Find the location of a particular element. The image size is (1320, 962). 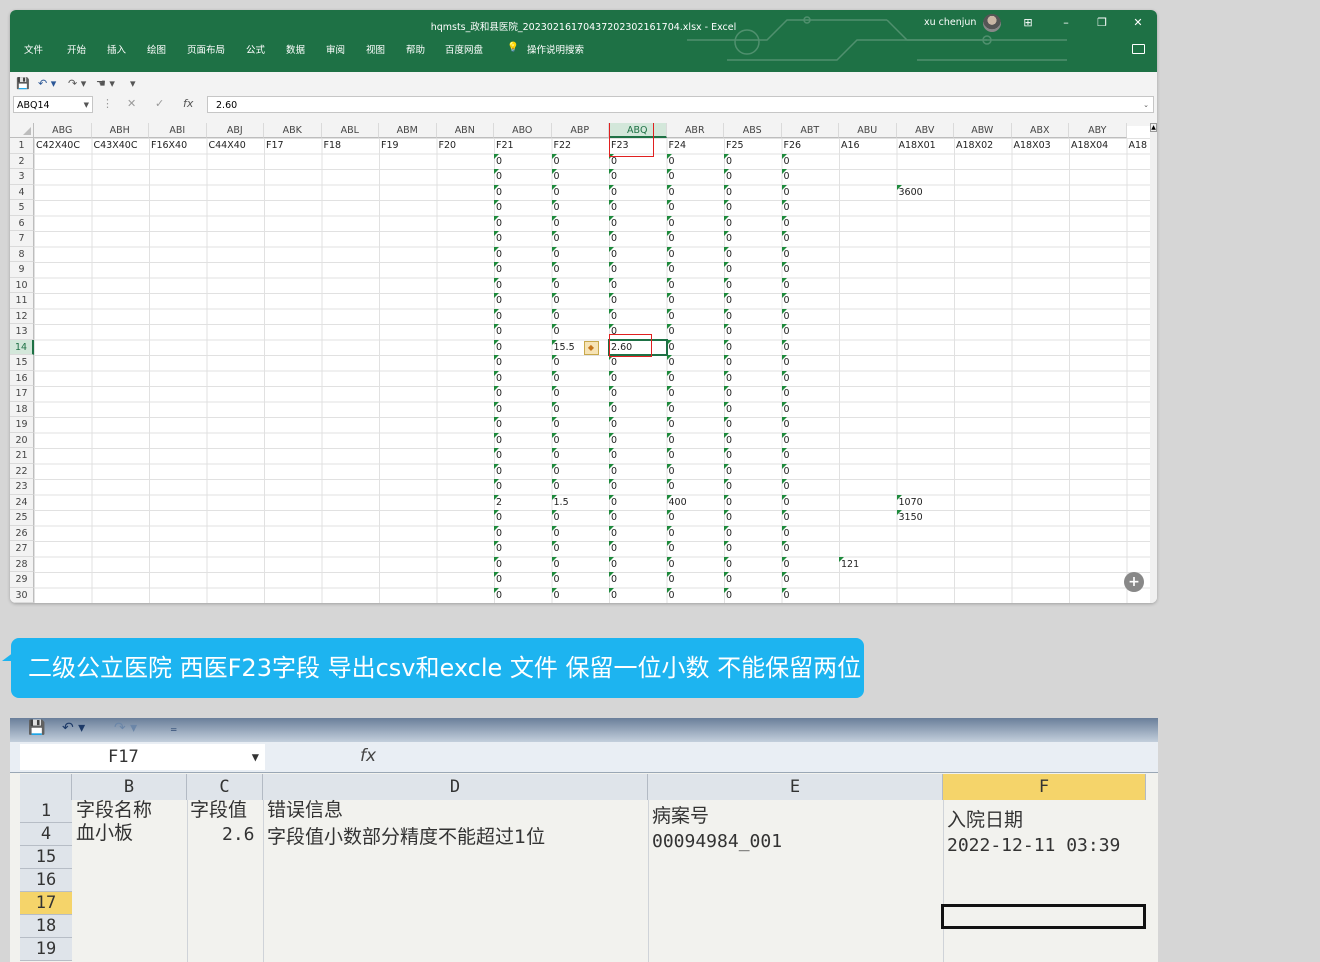

cell: 15.5 is located at coordinates (563, 347).